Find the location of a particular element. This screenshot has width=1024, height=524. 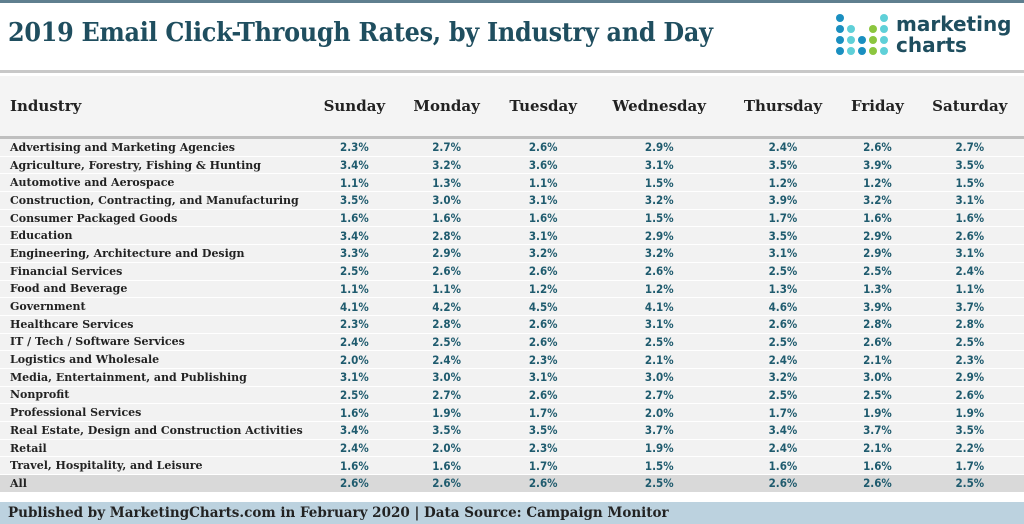

ctr-value-monday: 2.9% is located at coordinates (446, 253).